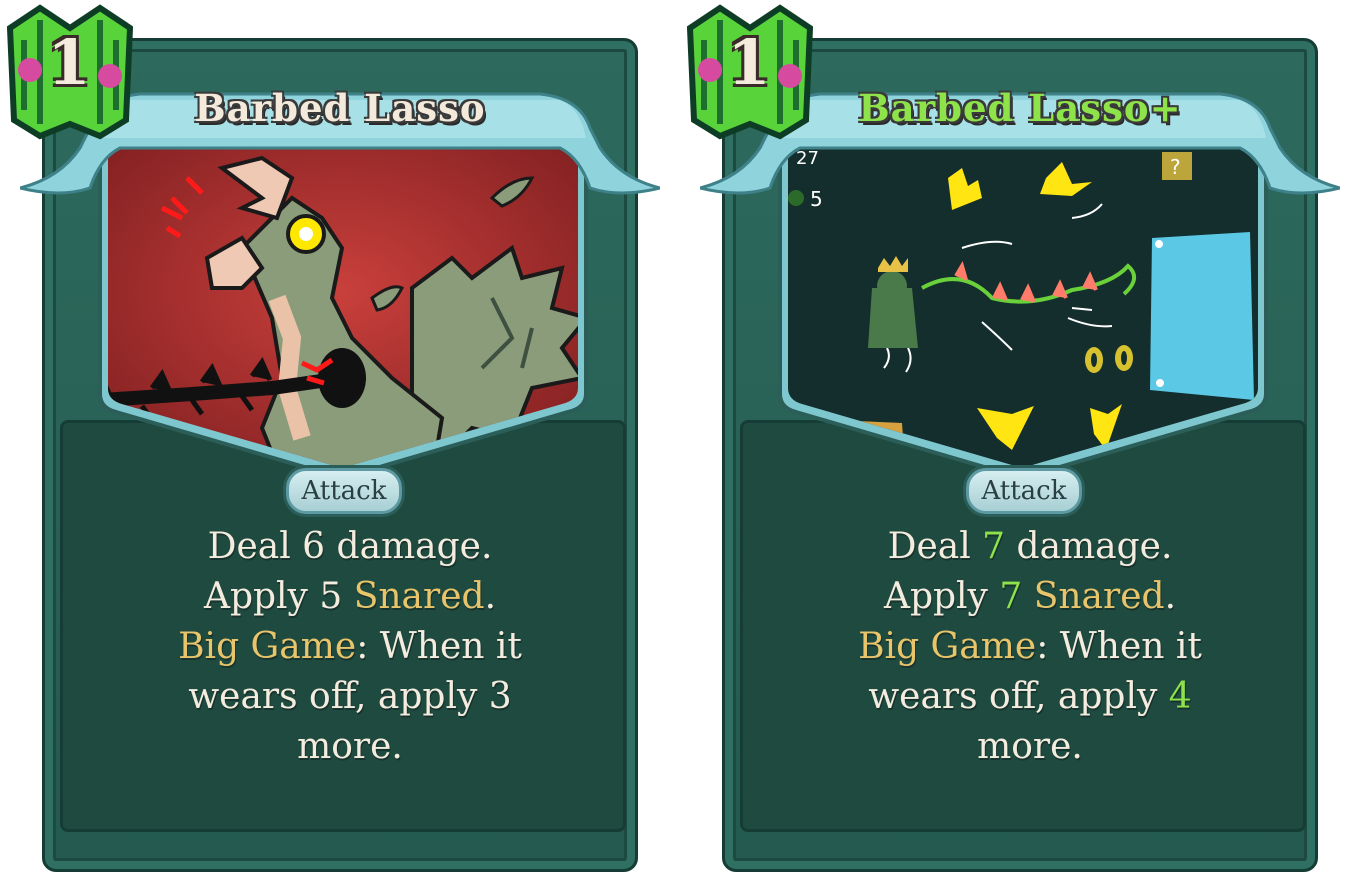 The image size is (1356, 874). Describe the element at coordinates (1030, 596) in the screenshot. I see `desc-line-2: Apply 7 Snared.` at that location.